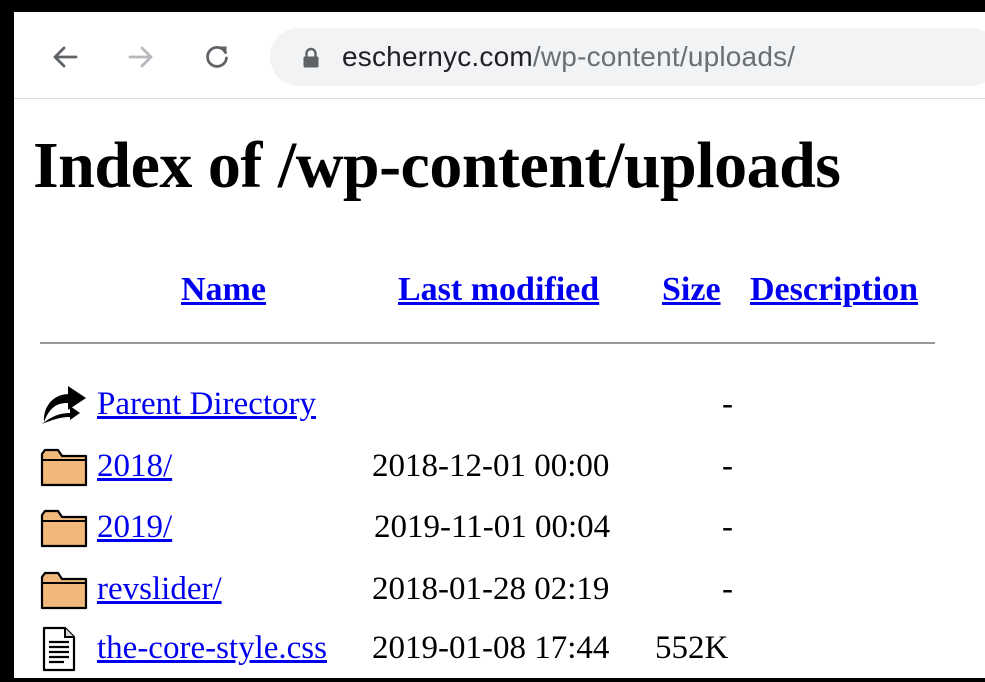 This screenshot has height=682, width=985. What do you see at coordinates (498, 290) in the screenshot?
I see `sort-by-last-modified-link: Last modified` at bounding box center [498, 290].